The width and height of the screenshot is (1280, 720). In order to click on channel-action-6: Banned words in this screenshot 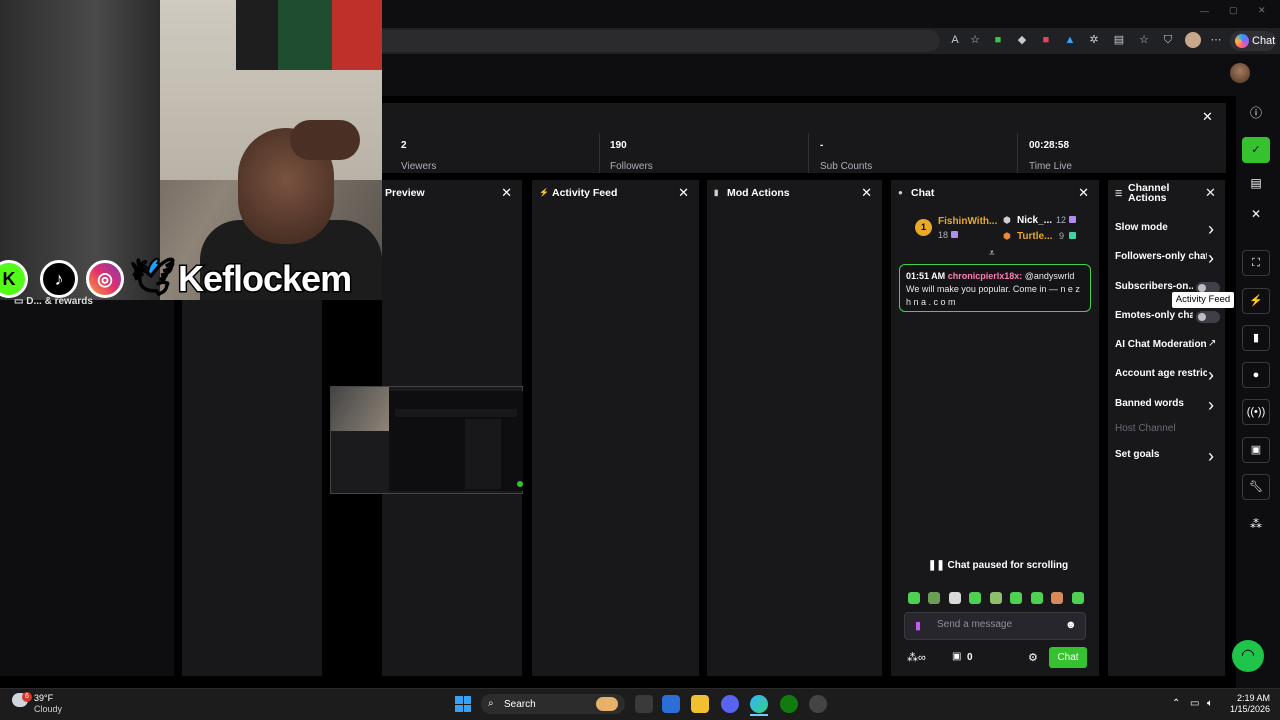, I will do `click(1161, 403)`.